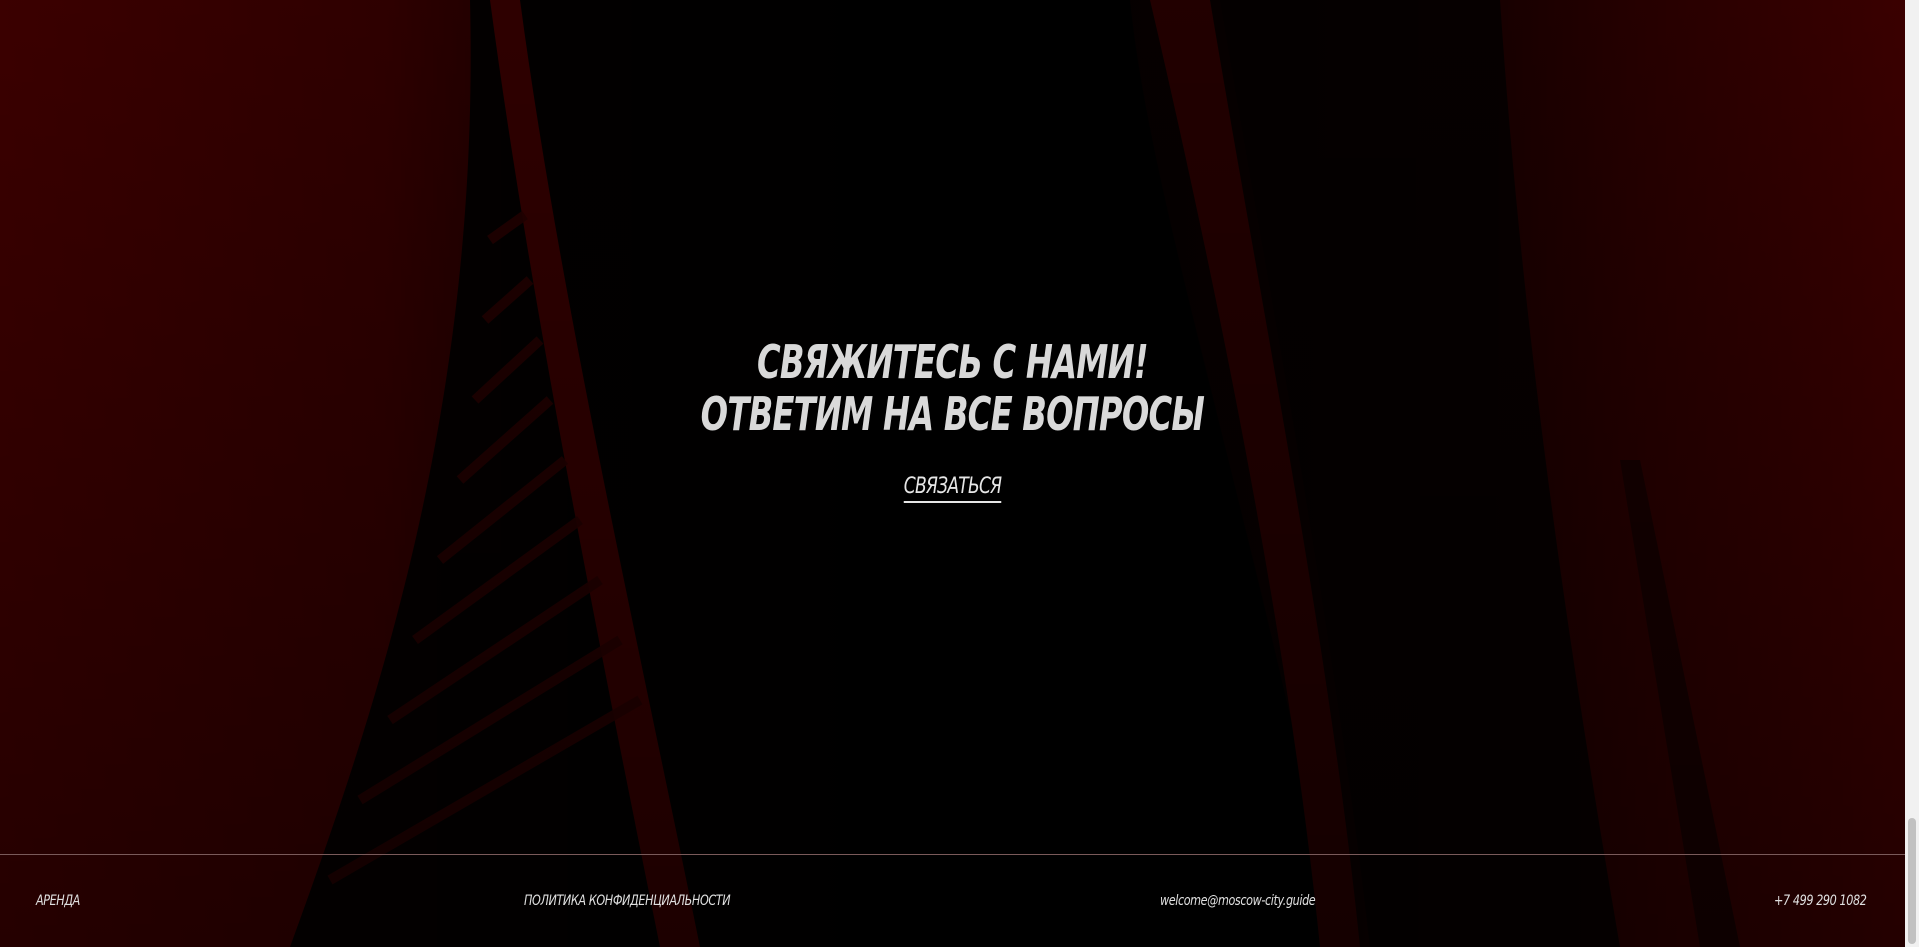  I want to click on contact-button: СВЯЗАТЬСЯ, so click(952, 488).